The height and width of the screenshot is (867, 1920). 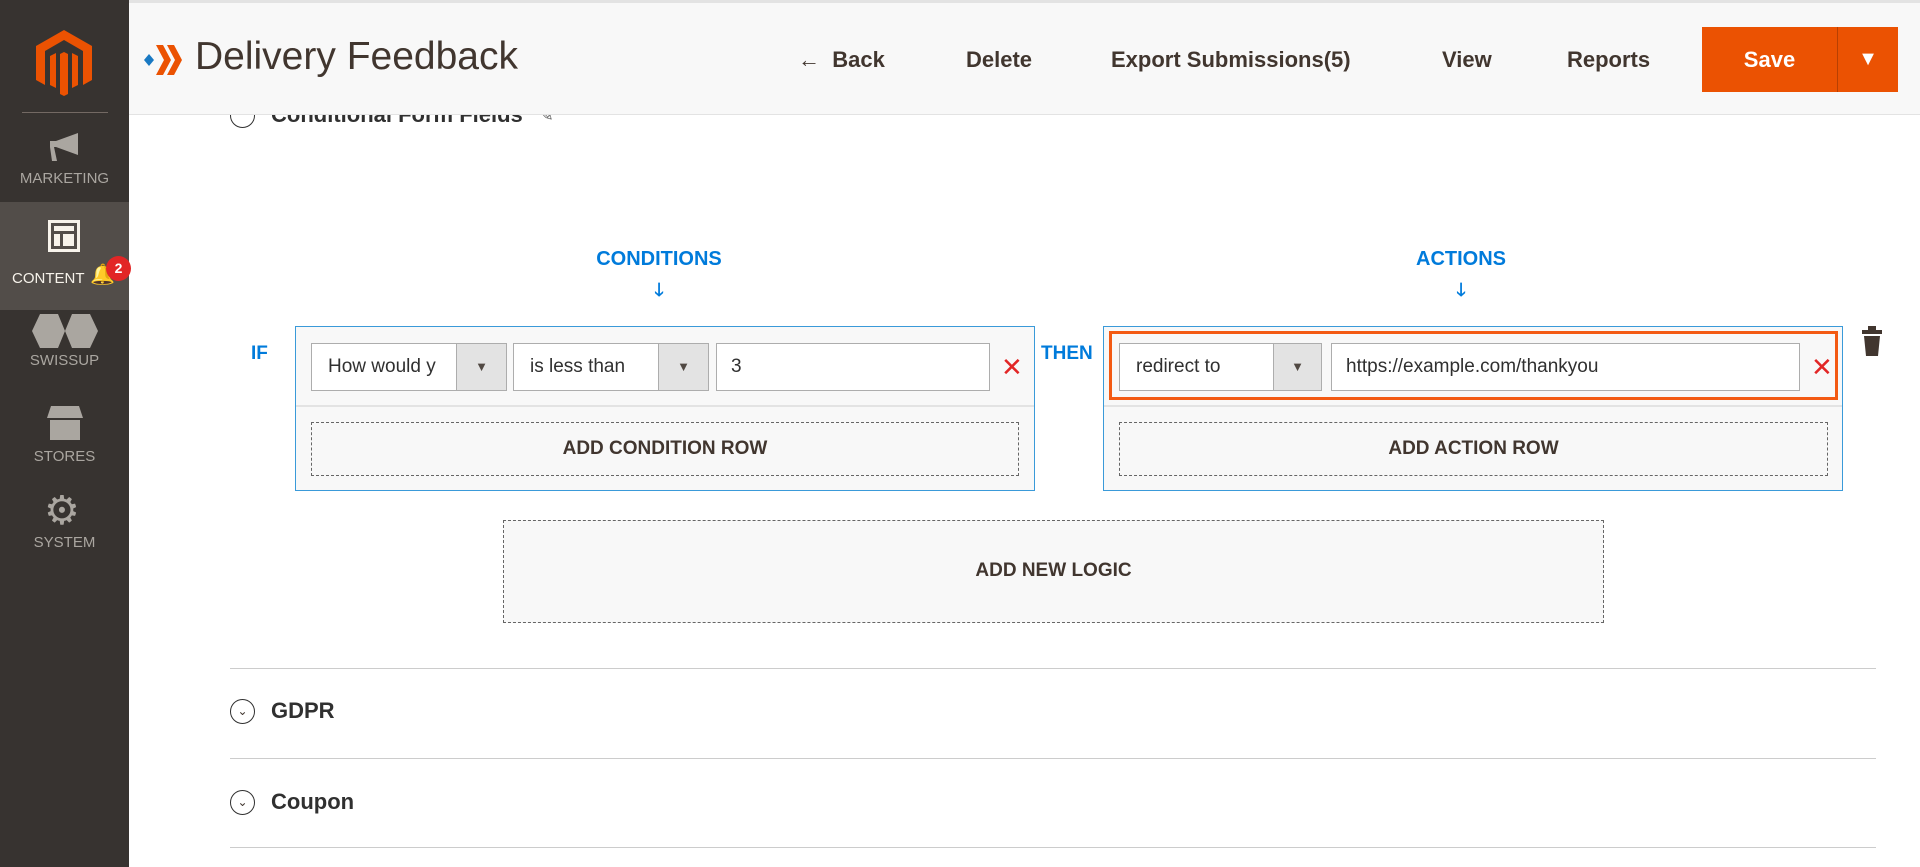 What do you see at coordinates (356, 56) in the screenshot?
I see `page-title: Delivery Feedback` at bounding box center [356, 56].